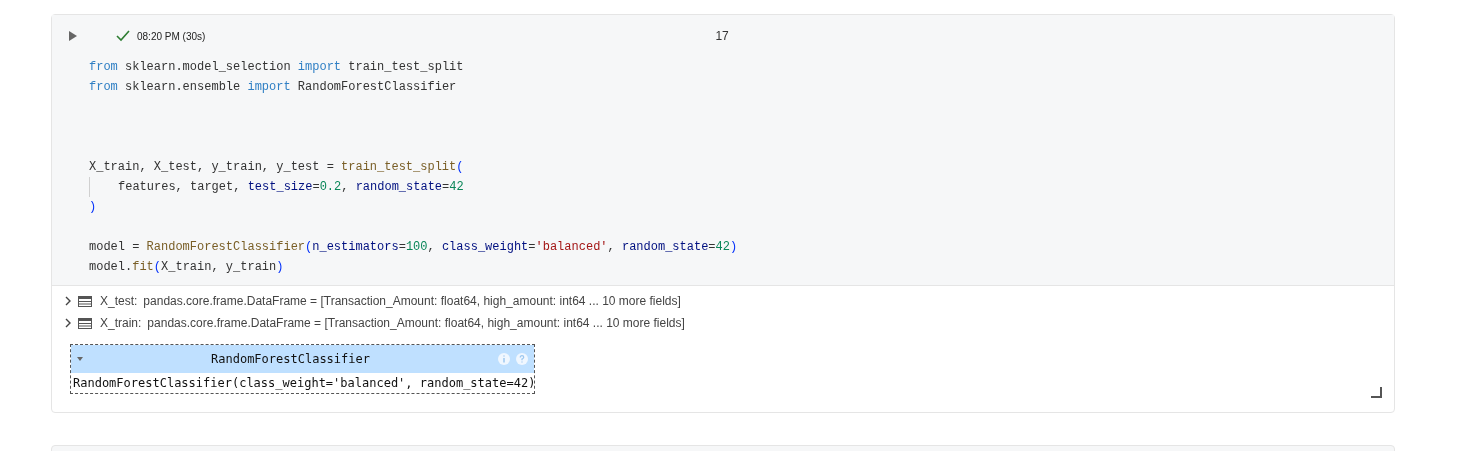 Image resolution: width=1466 pixels, height=451 pixels. Describe the element at coordinates (276, 67) in the screenshot. I see `code-line: from sklearn.model_selection import train_test_split` at that location.